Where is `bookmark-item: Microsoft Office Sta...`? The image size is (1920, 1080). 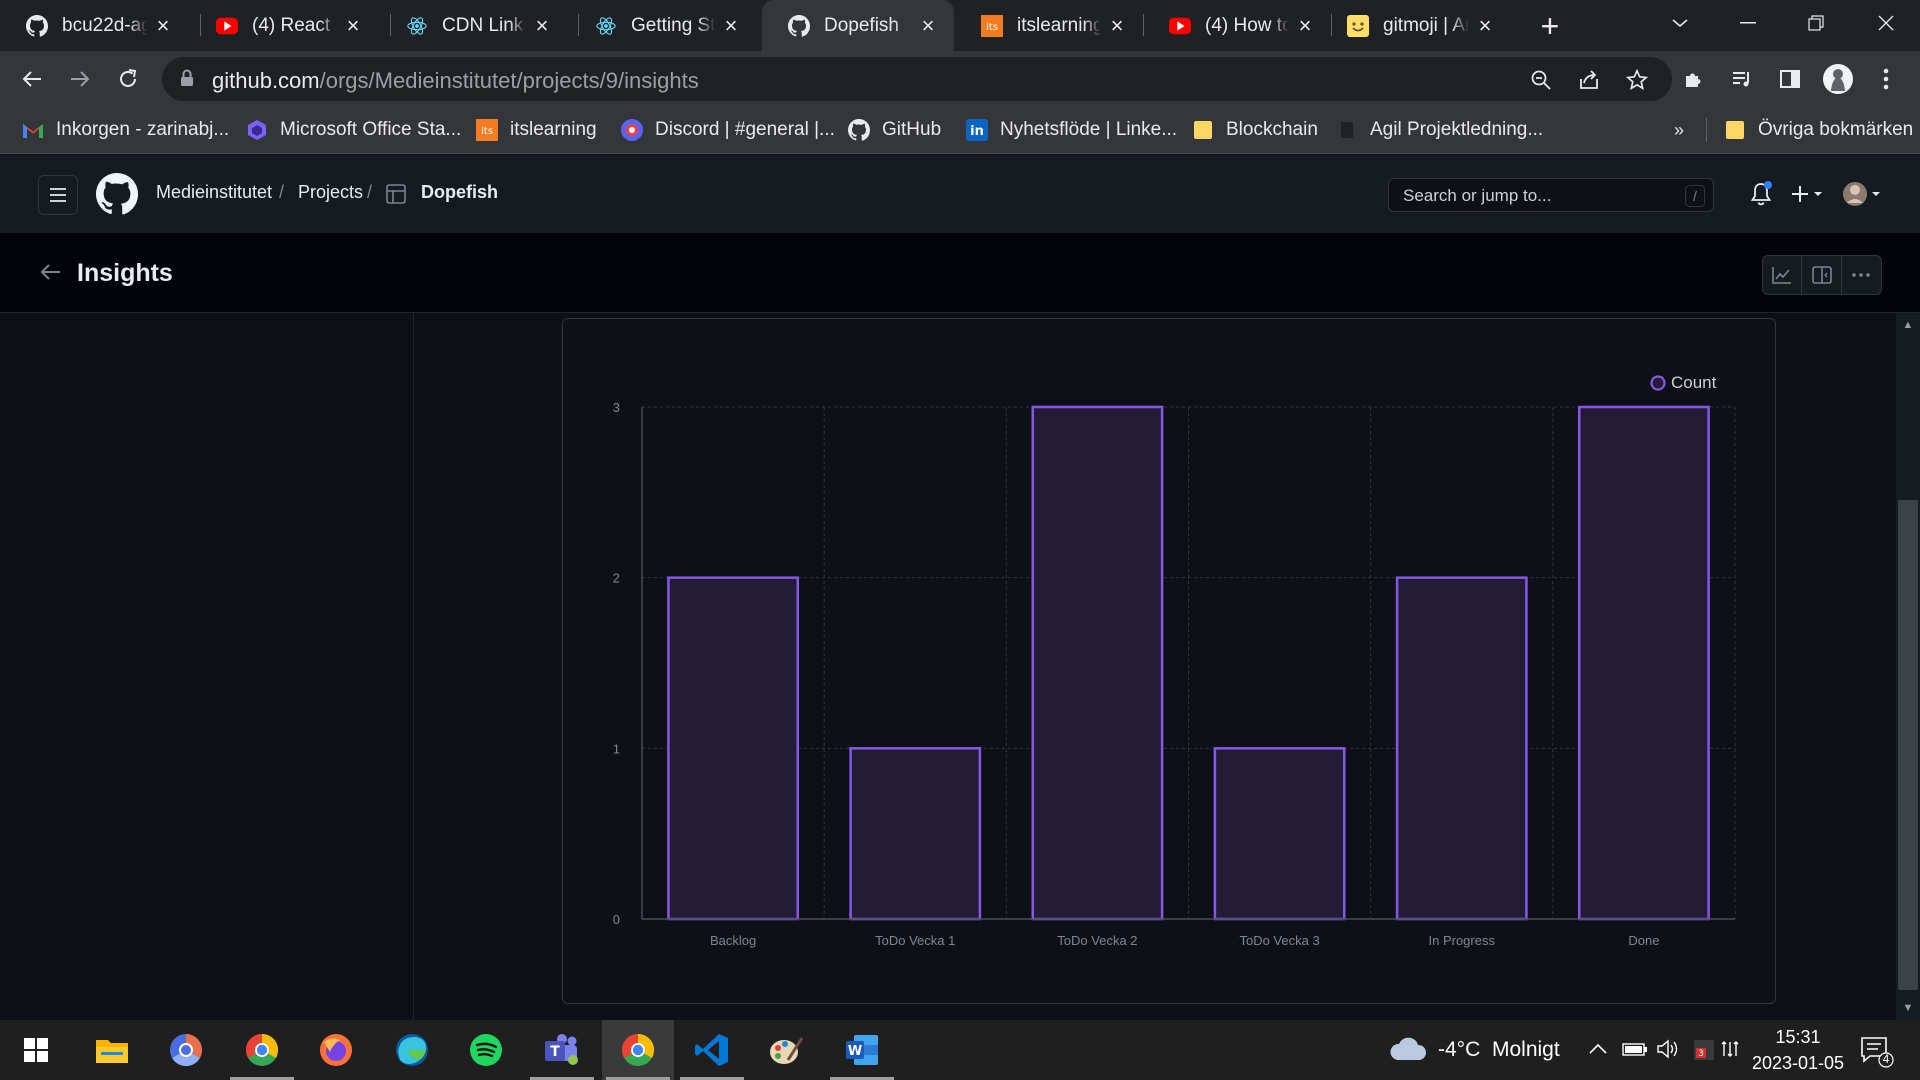 bookmark-item: Microsoft Office Sta... is located at coordinates (353, 130).